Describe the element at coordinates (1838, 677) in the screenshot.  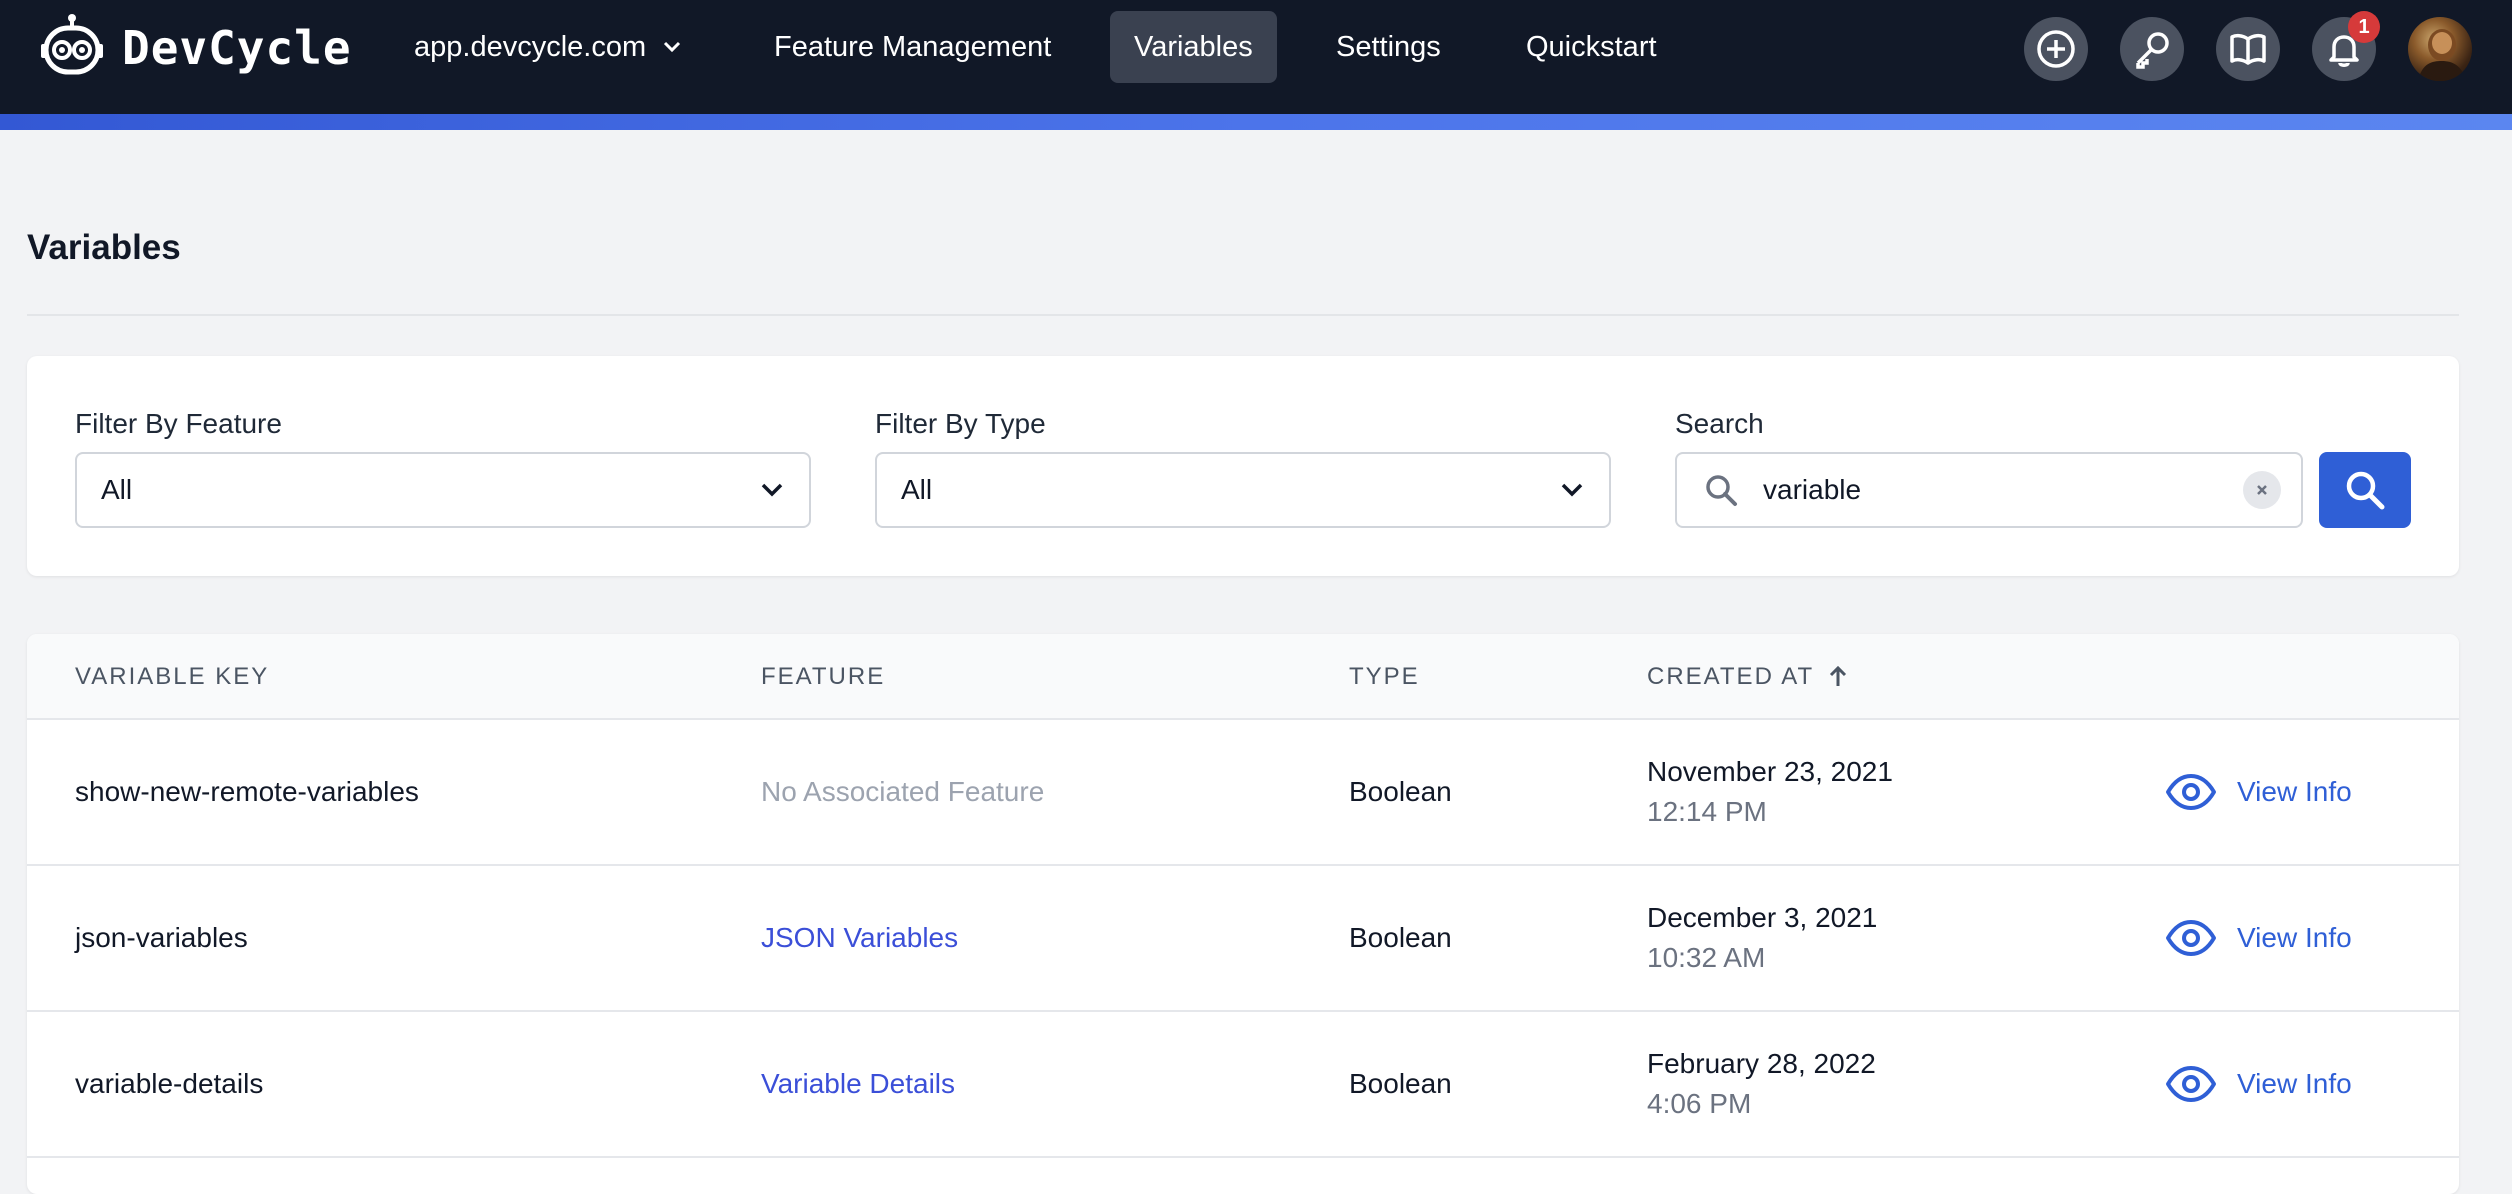
I see `sort-ascending-icon` at that location.